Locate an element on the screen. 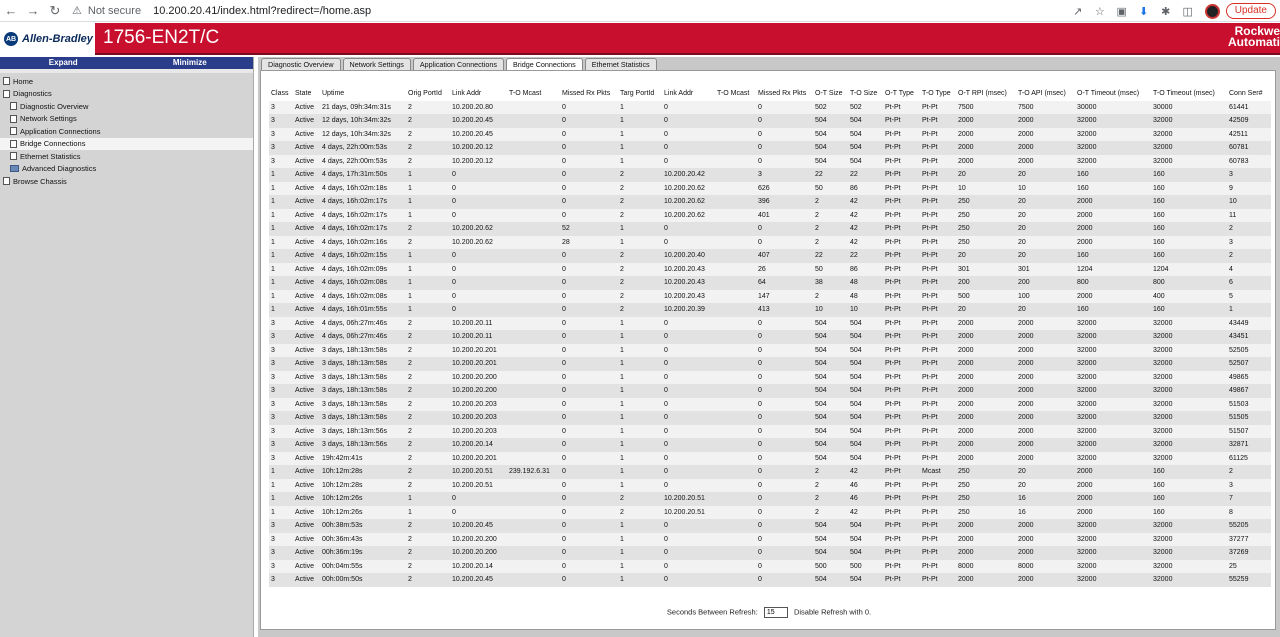 This screenshot has height=637, width=1280. refresh-seconds-input is located at coordinates (775, 612).